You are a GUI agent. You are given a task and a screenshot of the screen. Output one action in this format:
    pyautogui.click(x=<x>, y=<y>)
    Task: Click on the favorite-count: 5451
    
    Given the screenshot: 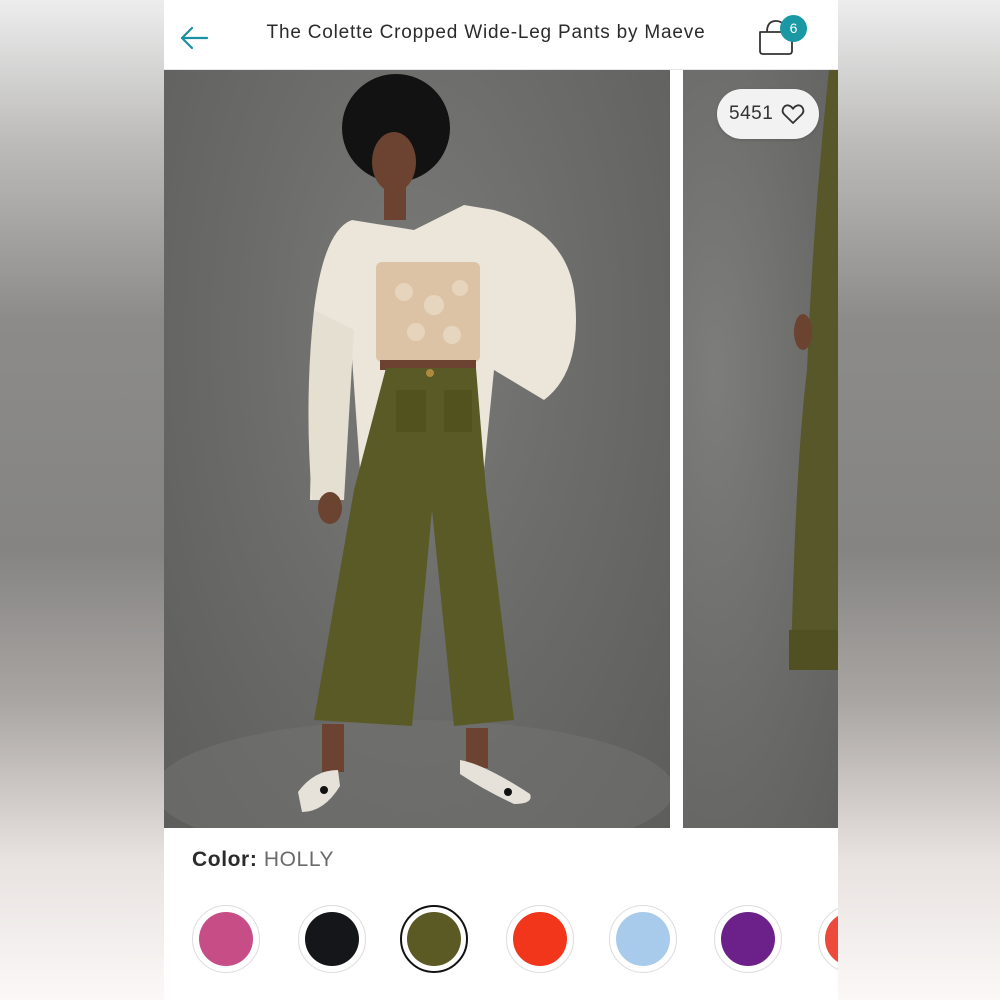 What is the action you would take?
    pyautogui.click(x=751, y=113)
    